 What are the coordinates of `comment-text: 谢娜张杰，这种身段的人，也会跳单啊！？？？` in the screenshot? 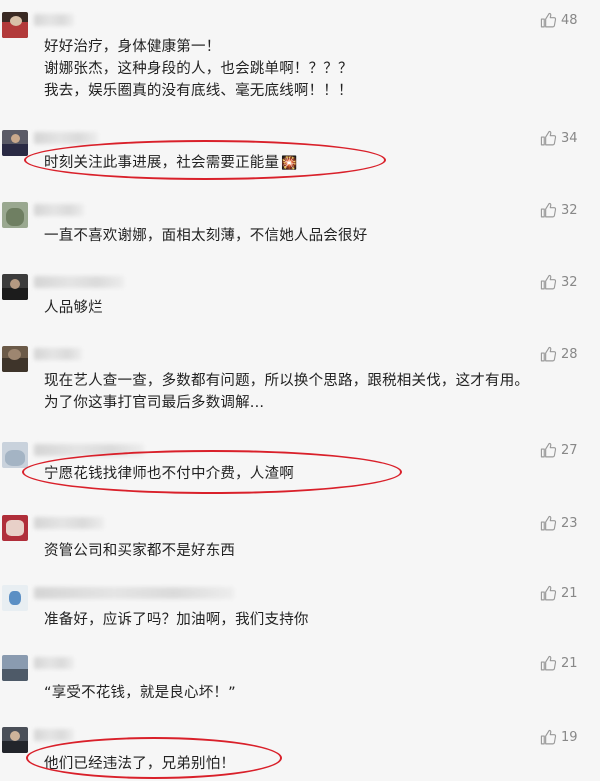 It's located at (198, 69).